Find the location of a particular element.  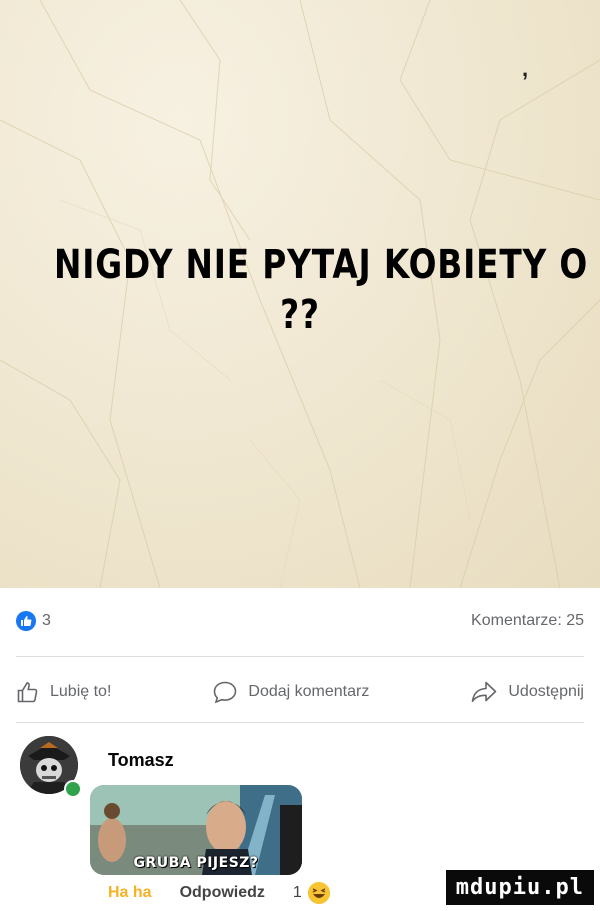

comment-gif: GRUBA PIJESZ? is located at coordinates (196, 830).